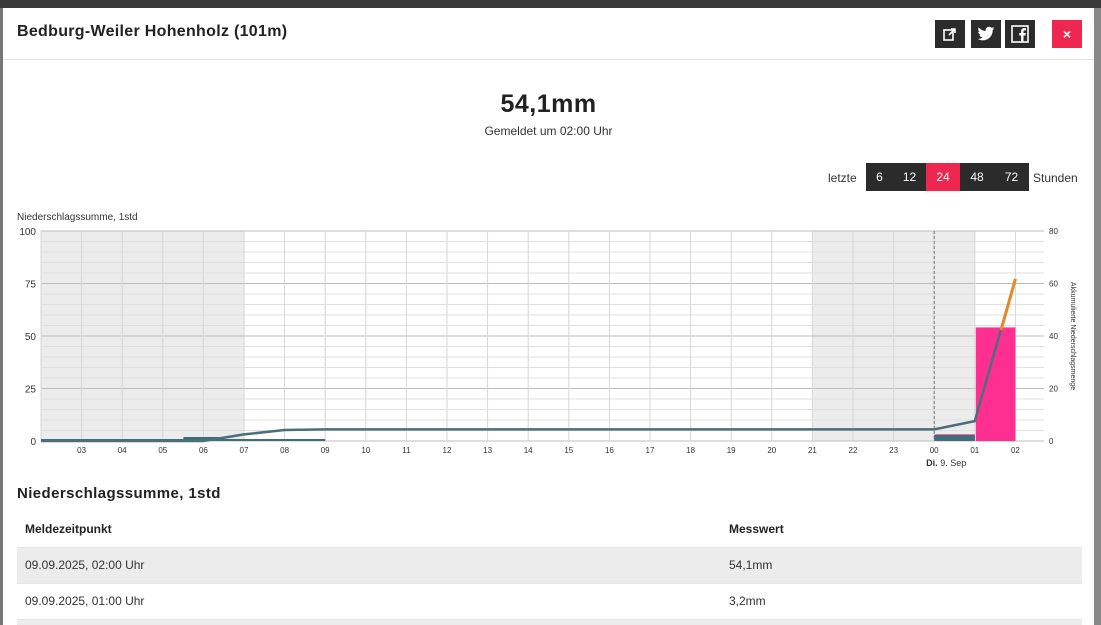 The height and width of the screenshot is (625, 1101). Describe the element at coordinates (162, 450) in the screenshot. I see `x-tick-label: 05` at that location.